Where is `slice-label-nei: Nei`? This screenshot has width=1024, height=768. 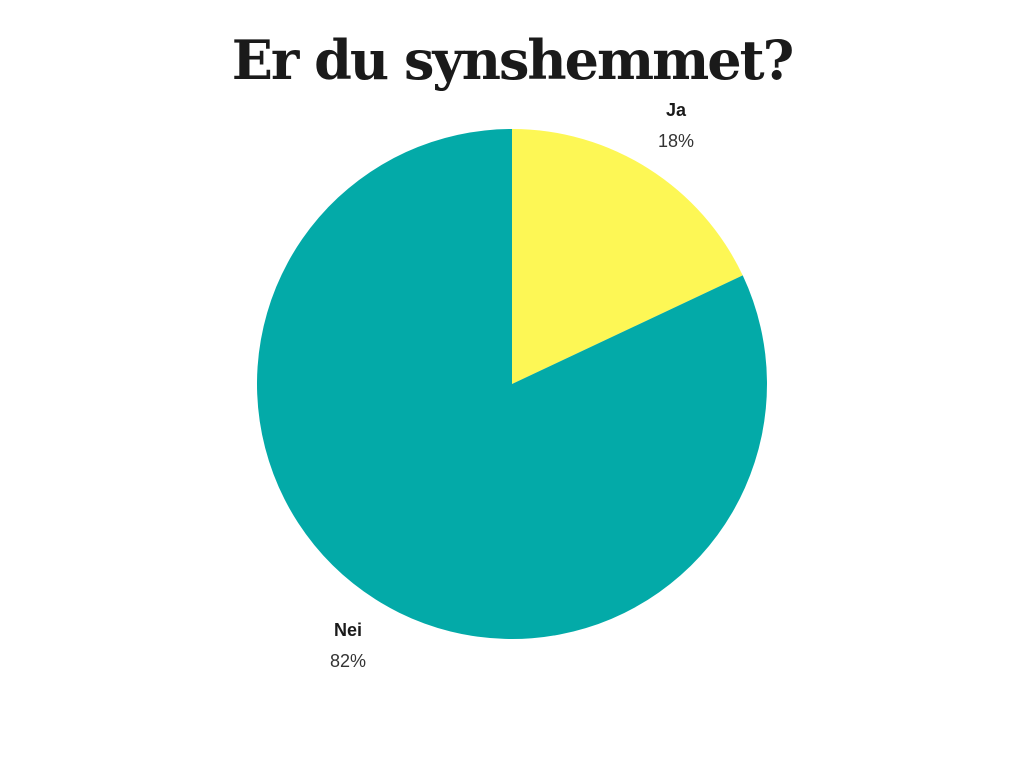 slice-label-nei: Nei is located at coordinates (348, 630).